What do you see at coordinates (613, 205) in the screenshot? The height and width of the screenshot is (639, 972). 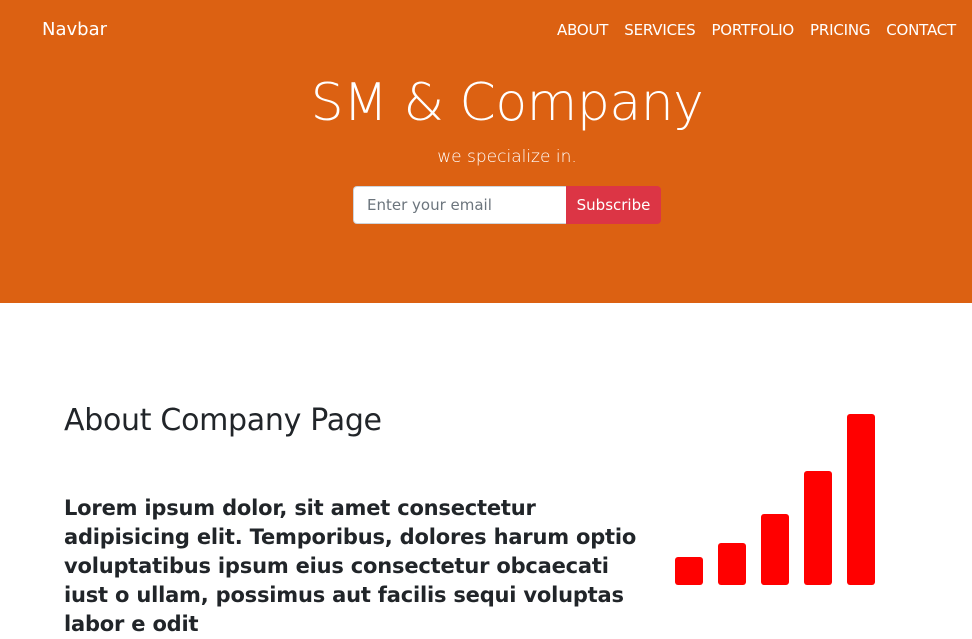 I see `subscribe-button: Subscribe` at bounding box center [613, 205].